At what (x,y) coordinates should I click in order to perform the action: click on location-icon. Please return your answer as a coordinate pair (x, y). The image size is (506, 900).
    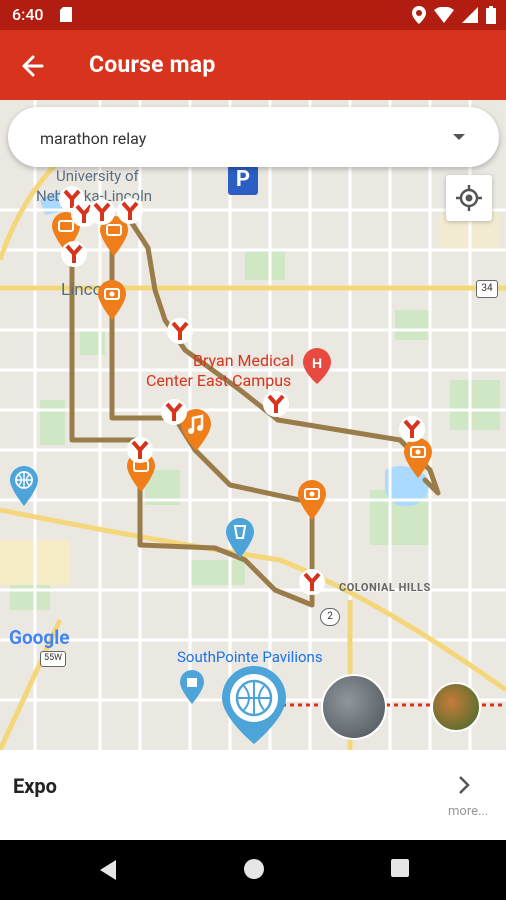
    Looking at the image, I should click on (419, 15).